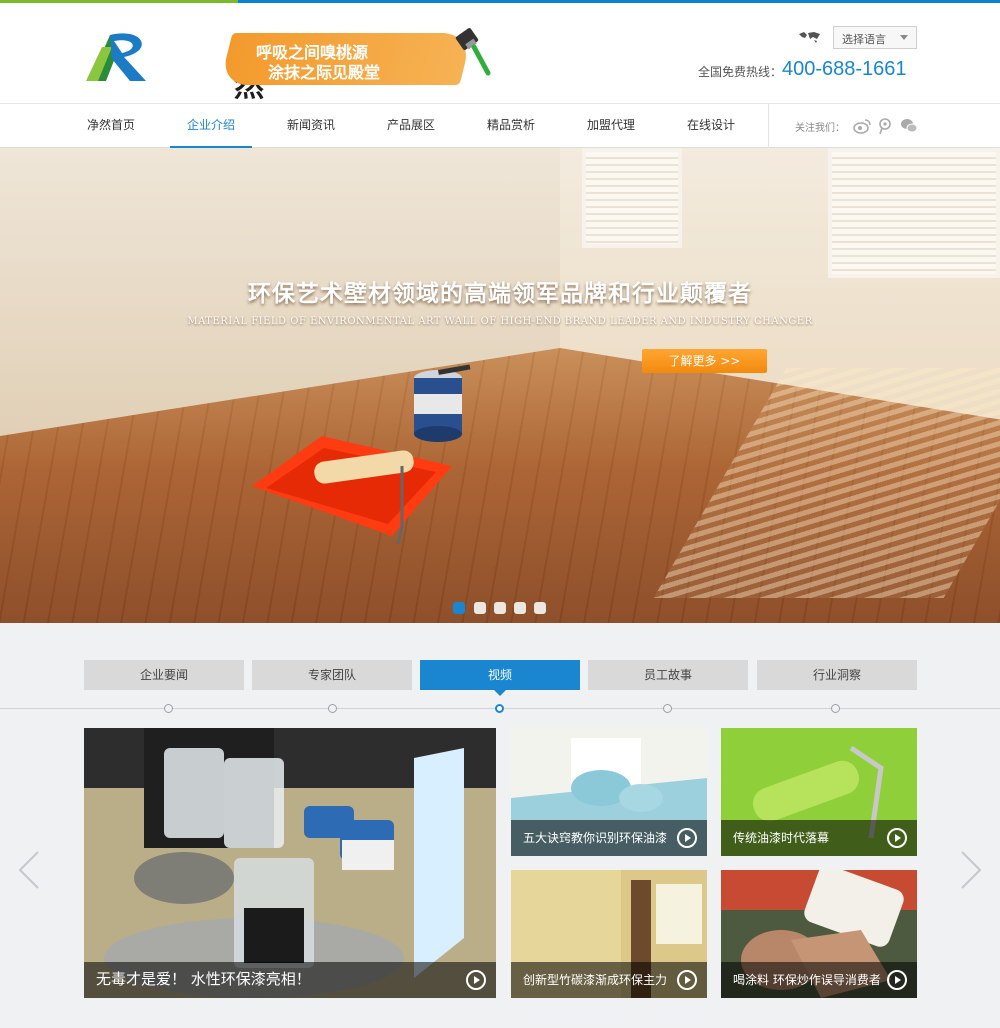  I want to click on language-select: 选择语言, so click(875, 37).